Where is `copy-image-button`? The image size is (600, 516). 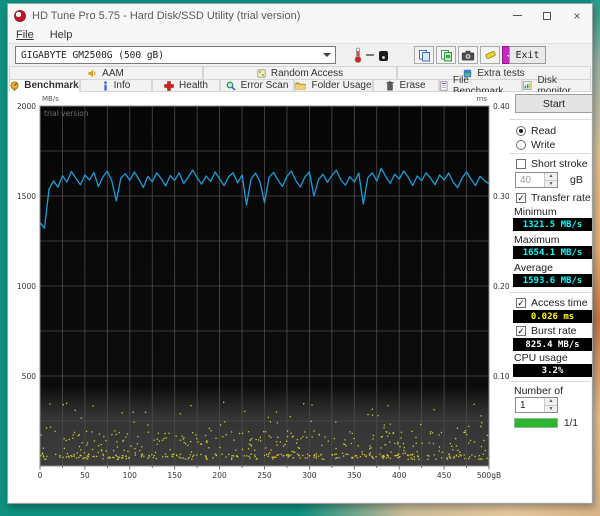
copy-image-button is located at coordinates (446, 55).